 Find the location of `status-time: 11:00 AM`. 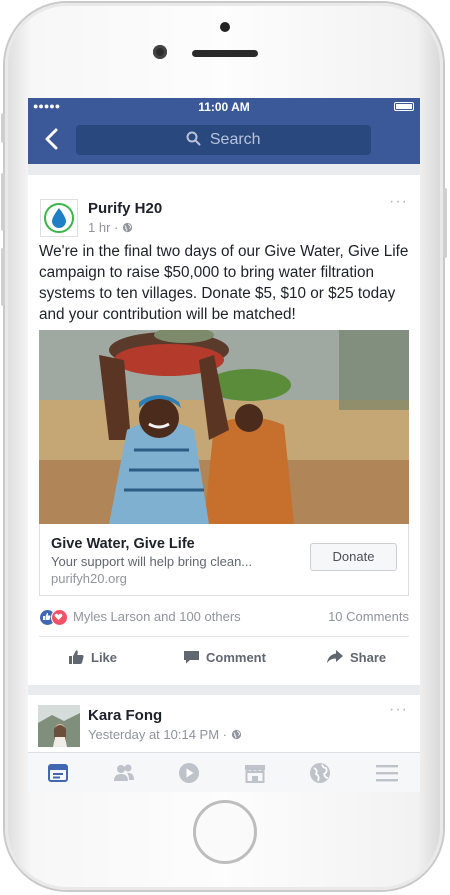

status-time: 11:00 AM is located at coordinates (224, 107).